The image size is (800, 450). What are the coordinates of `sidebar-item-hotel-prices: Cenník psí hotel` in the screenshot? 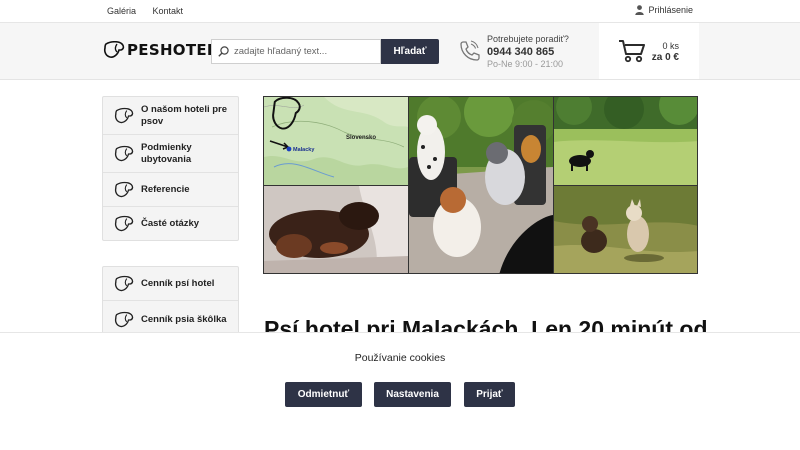 It's located at (170, 284).